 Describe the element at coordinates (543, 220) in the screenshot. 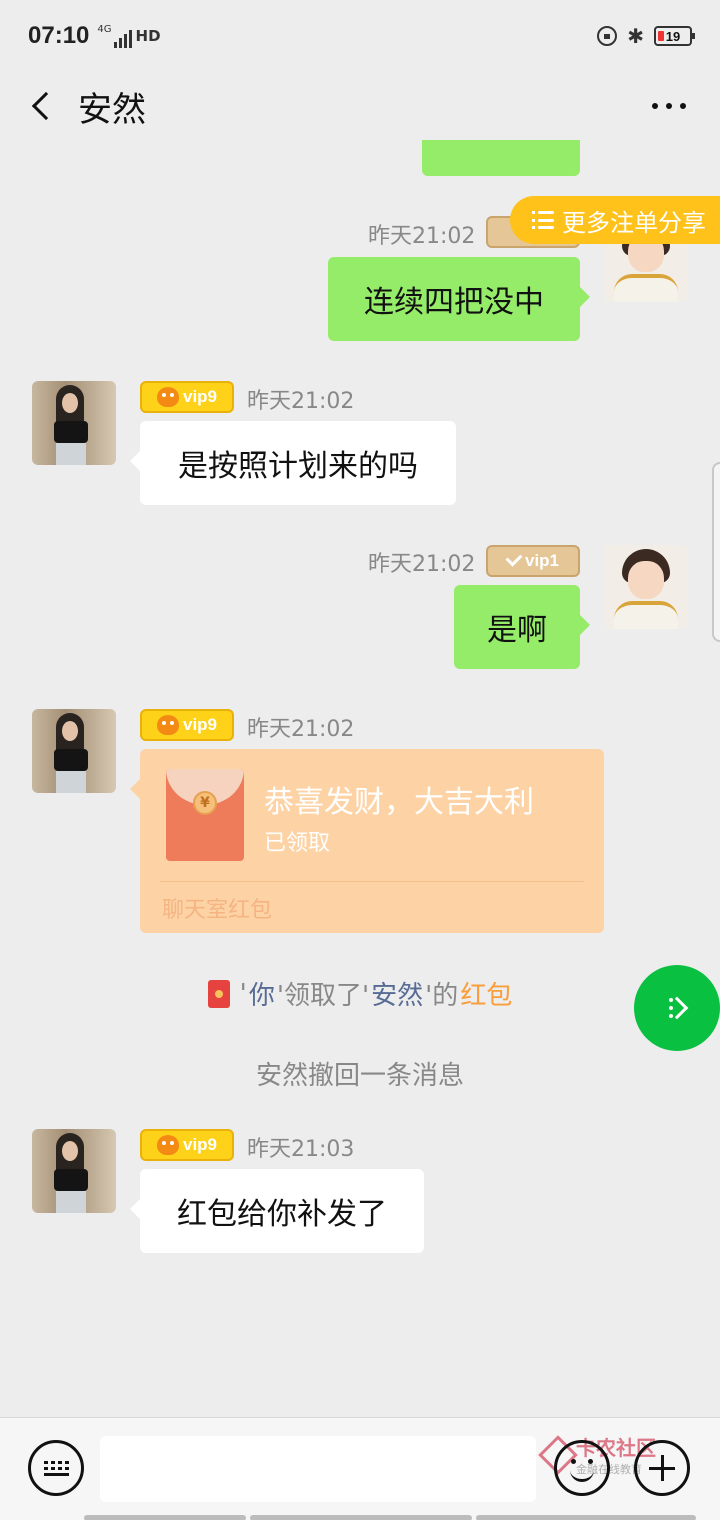

I see `list-icon` at that location.